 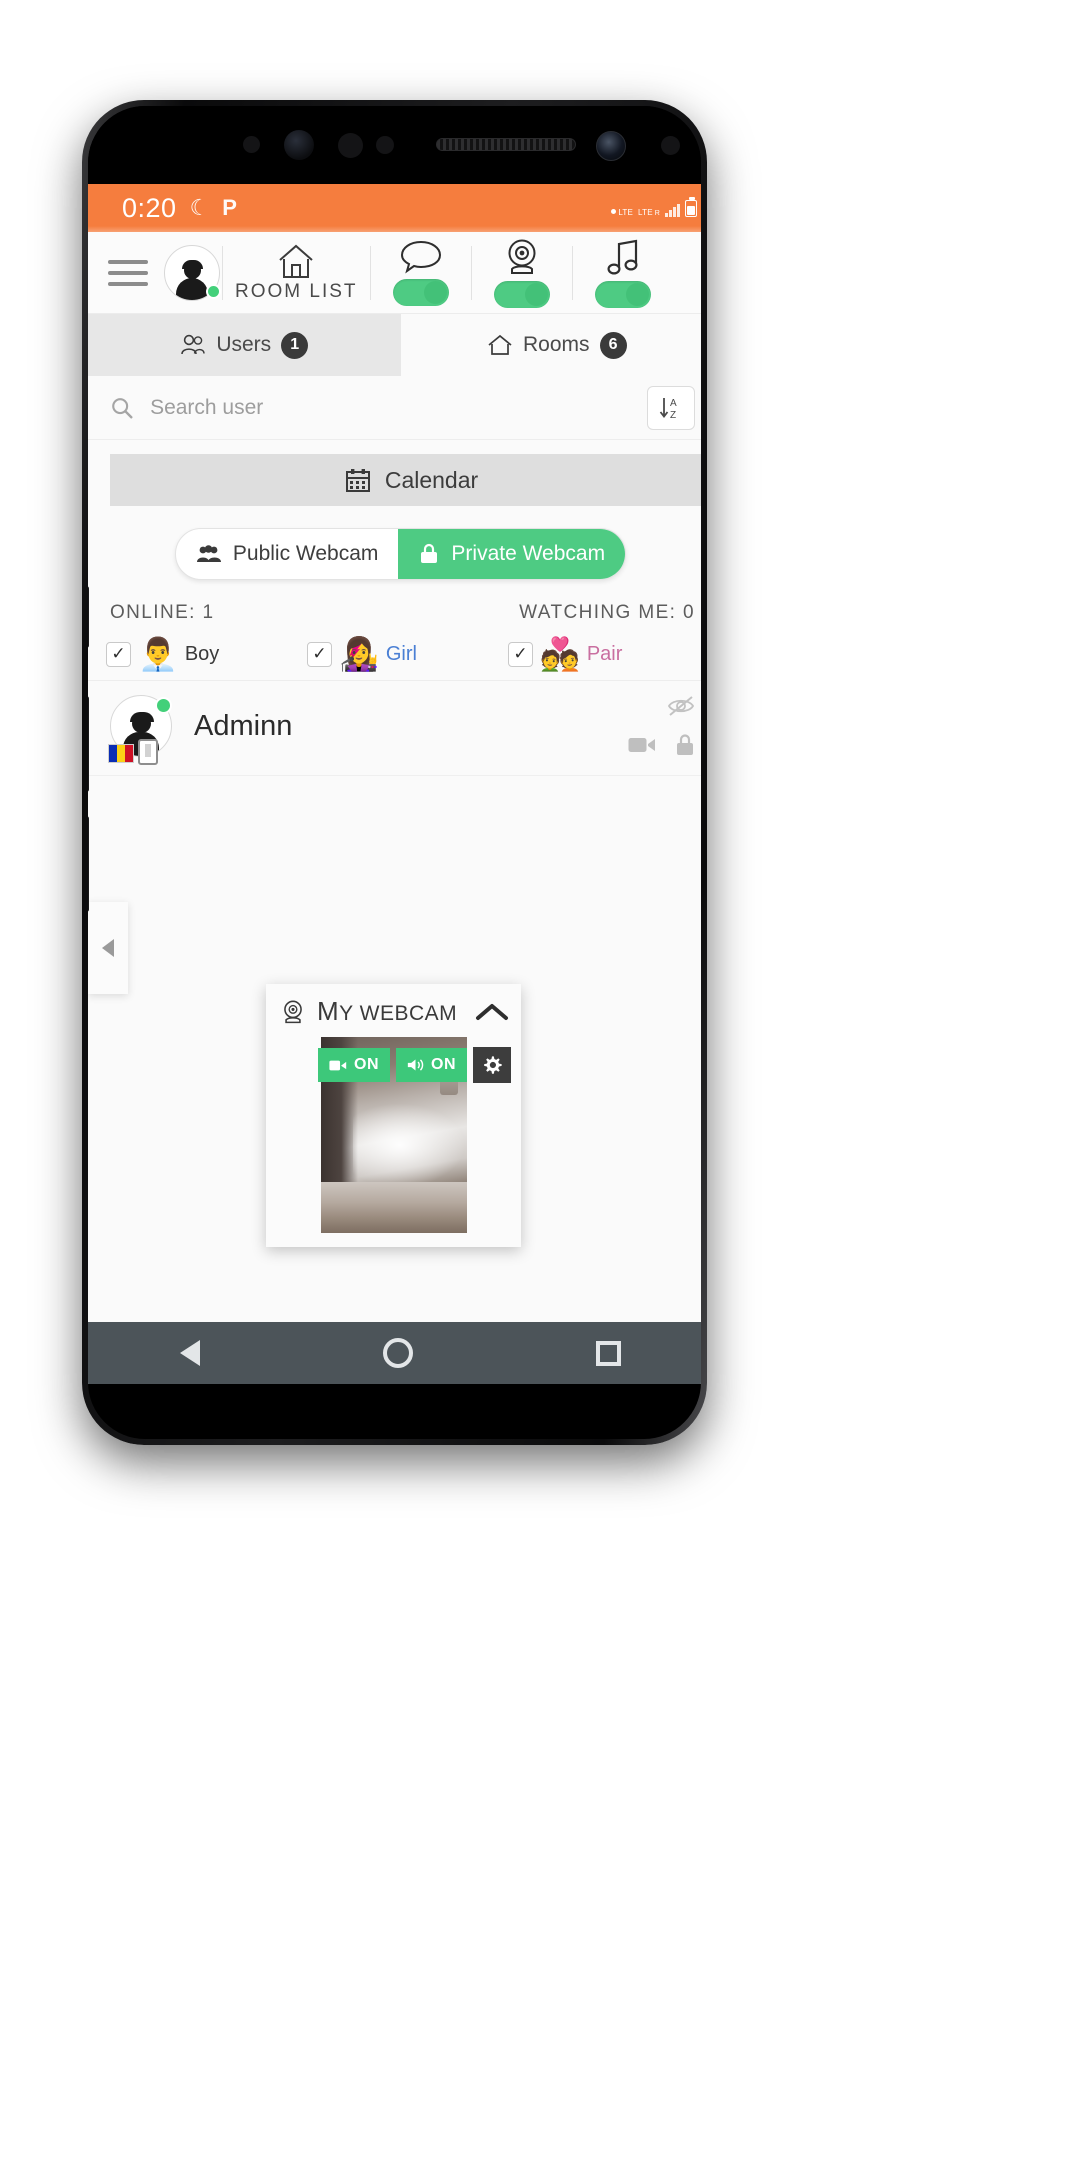 I want to click on gender-filter-pair: ✓ 💑 Pair, so click(x=604, y=654).